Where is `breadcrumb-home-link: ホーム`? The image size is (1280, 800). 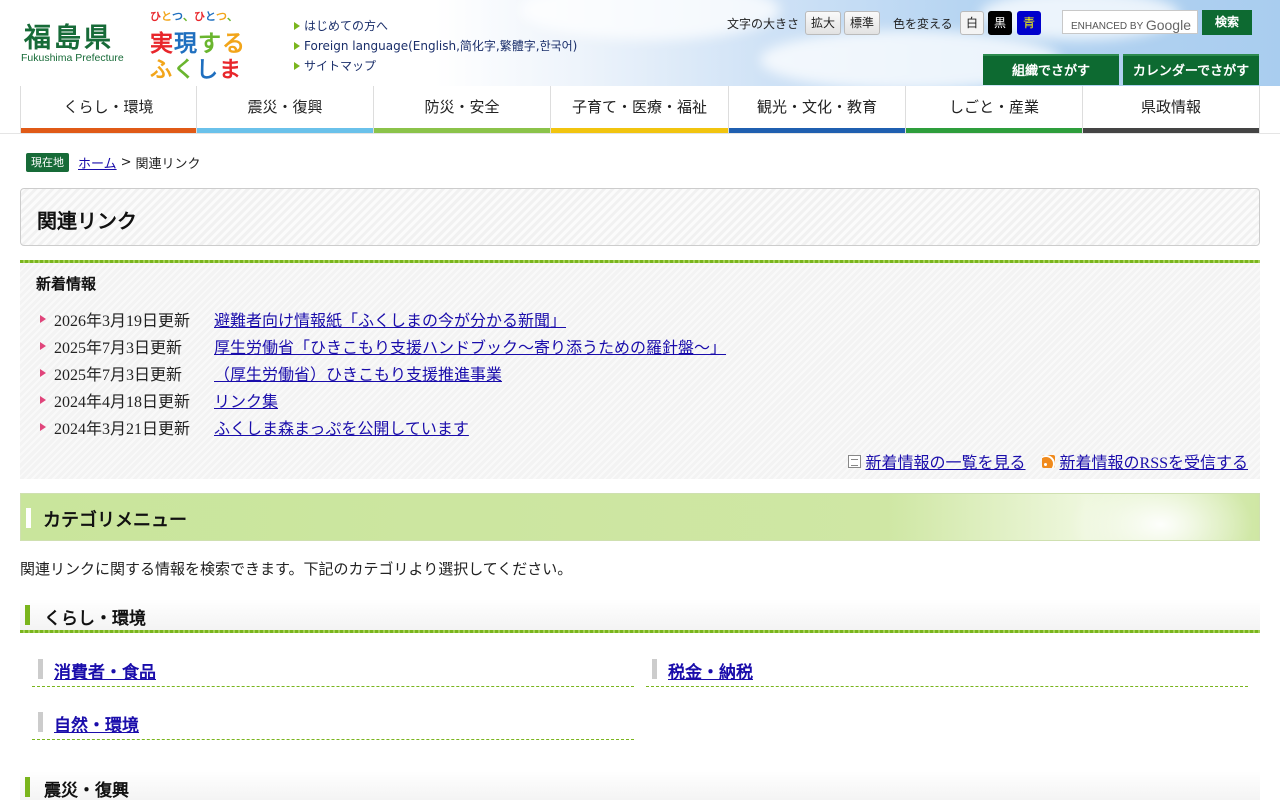 breadcrumb-home-link: ホーム is located at coordinates (97, 162).